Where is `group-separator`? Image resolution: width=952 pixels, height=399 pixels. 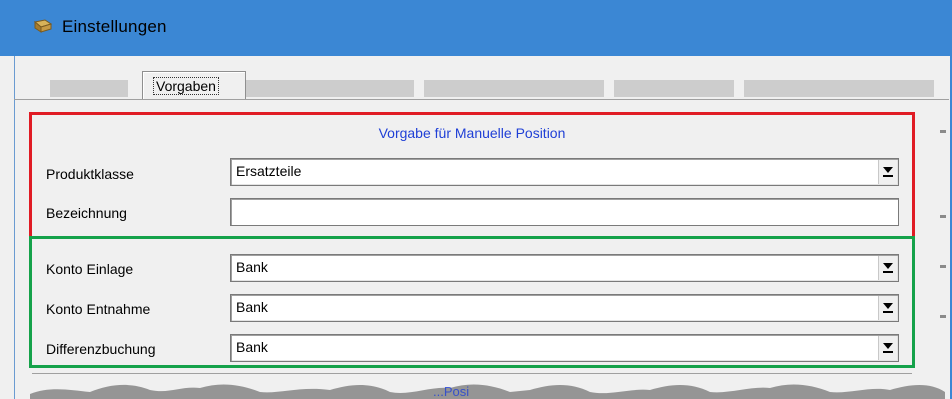 group-separator is located at coordinates (472, 373).